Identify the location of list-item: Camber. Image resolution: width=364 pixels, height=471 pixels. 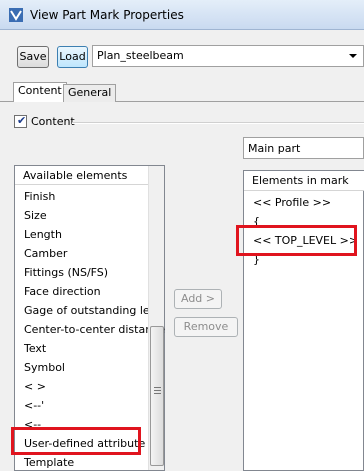
(82, 253).